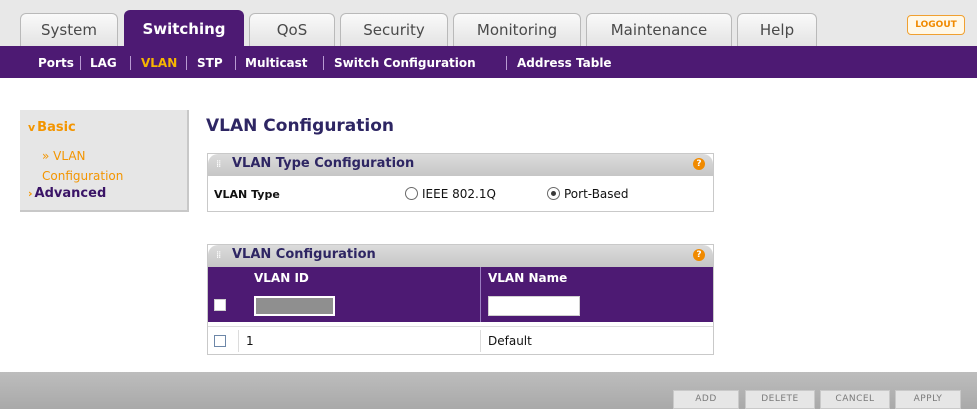 The width and height of the screenshot is (977, 409). Describe the element at coordinates (247, 194) in the screenshot. I see `vlan-type-label: VLAN Type` at that location.